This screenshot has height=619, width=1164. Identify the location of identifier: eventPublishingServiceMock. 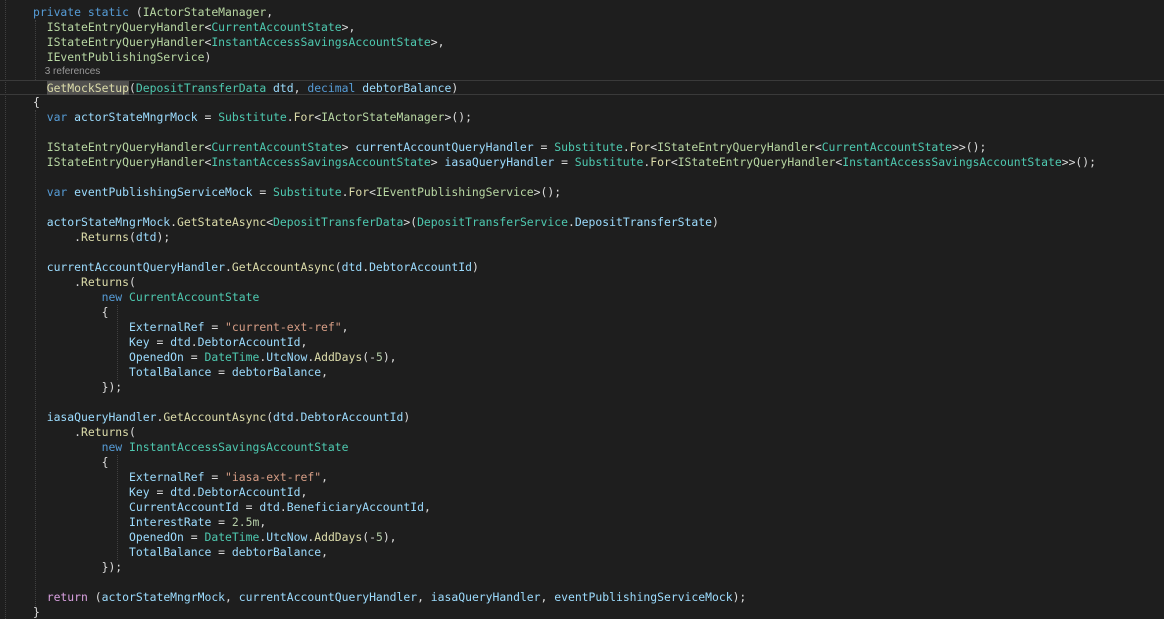
(163, 192).